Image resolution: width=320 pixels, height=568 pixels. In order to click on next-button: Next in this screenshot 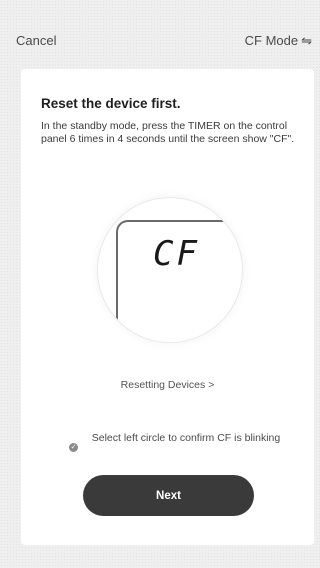, I will do `click(168, 495)`.